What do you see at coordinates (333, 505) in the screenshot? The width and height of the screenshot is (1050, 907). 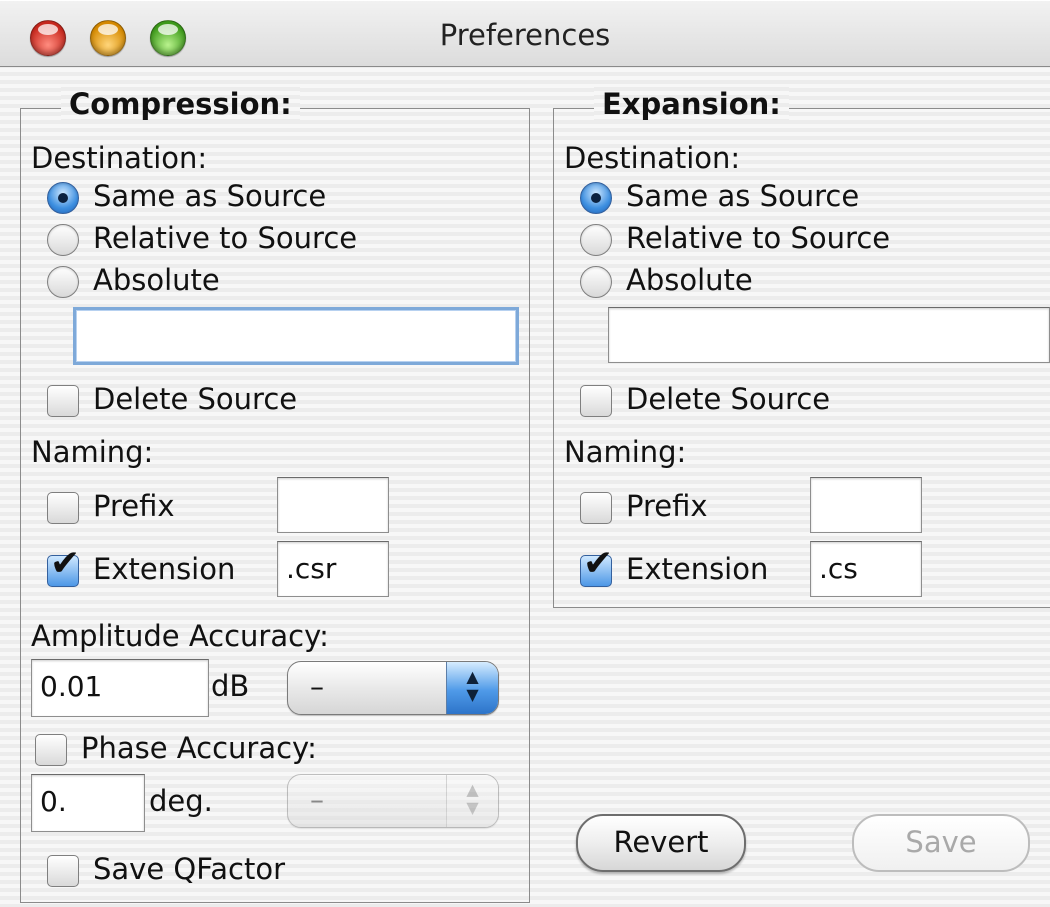 I see `compression-prefix-field` at bounding box center [333, 505].